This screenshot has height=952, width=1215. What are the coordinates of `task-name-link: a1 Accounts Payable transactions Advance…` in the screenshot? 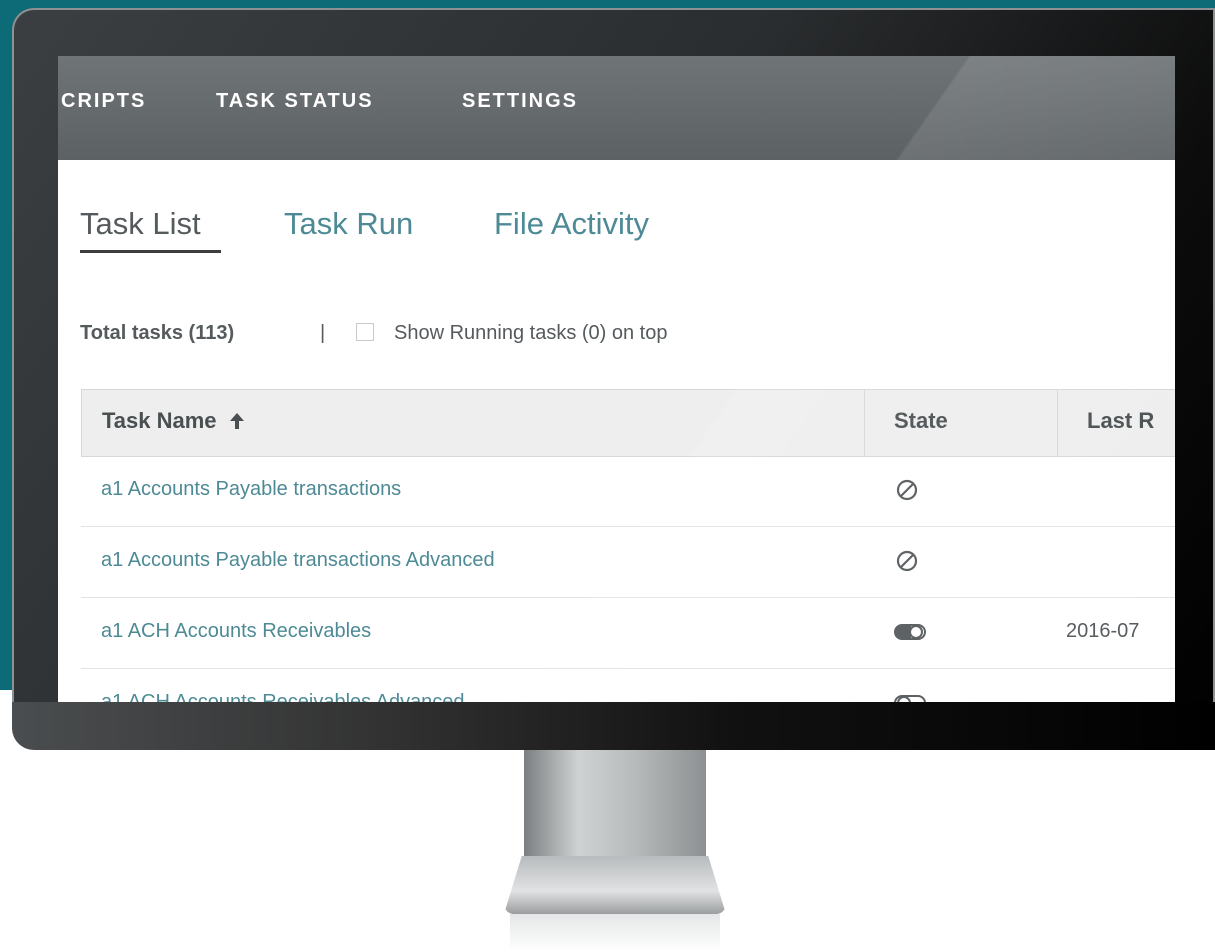 It's located at (298, 560).